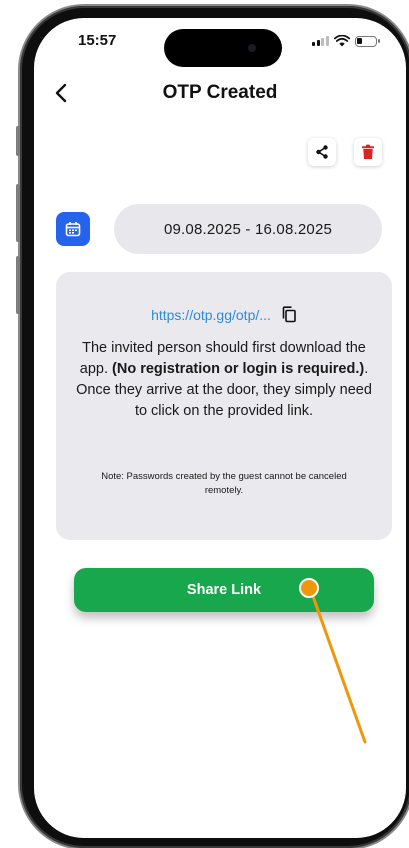 The image size is (409, 848). Describe the element at coordinates (252, 48) in the screenshot. I see `camera-dot` at that location.